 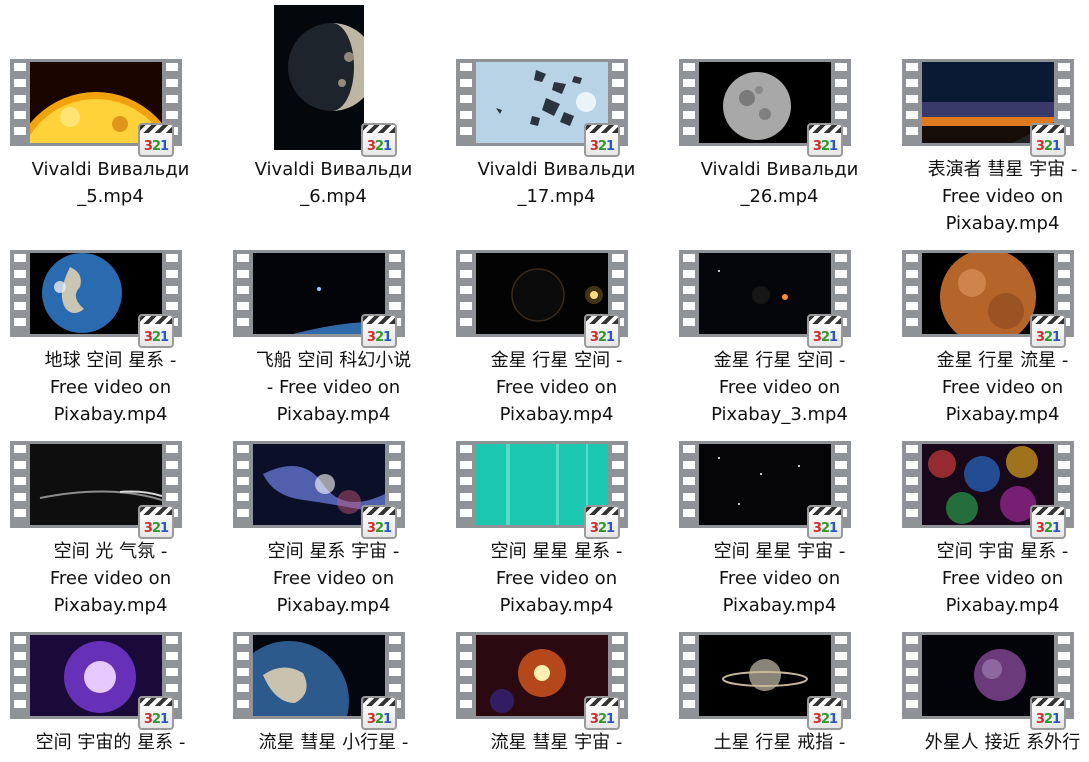 I want to click on file-name: 空间 宇宙的 星系 -, so click(x=110, y=742).